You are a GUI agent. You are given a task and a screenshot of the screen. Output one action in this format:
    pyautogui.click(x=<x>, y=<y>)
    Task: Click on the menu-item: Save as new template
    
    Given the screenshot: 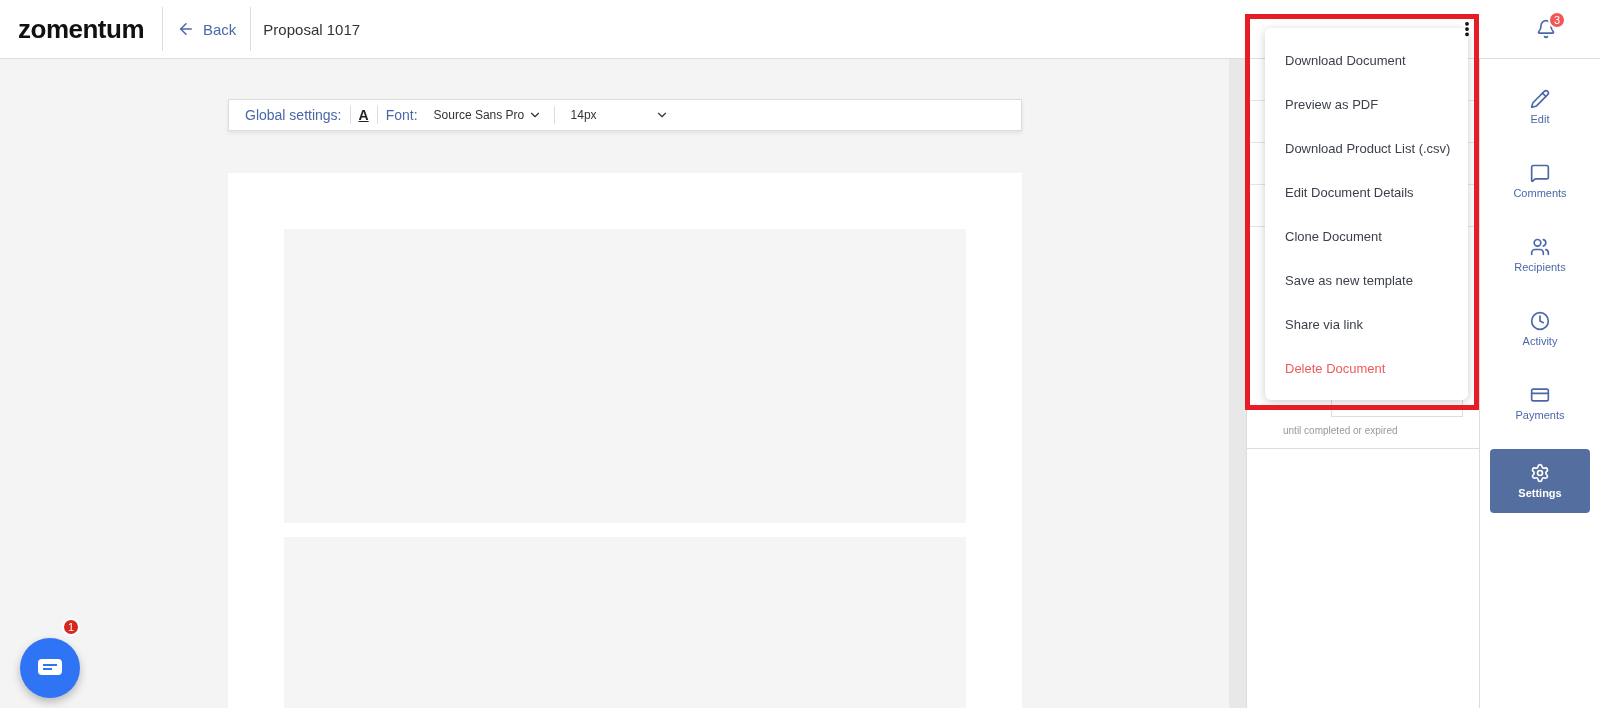 What is the action you would take?
    pyautogui.click(x=1366, y=280)
    